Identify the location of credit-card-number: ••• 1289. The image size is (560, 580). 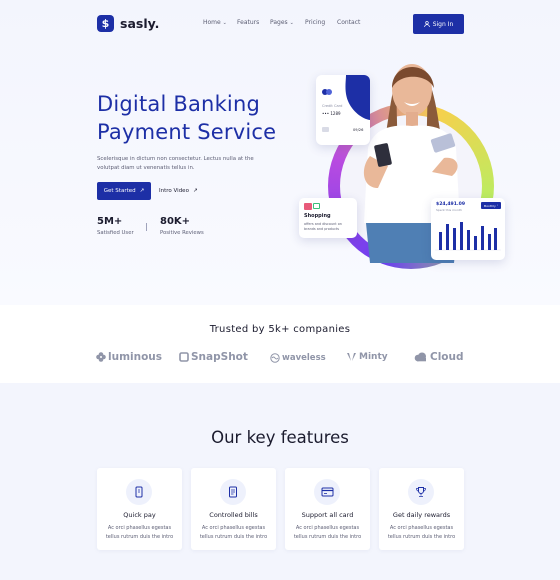
(331, 113).